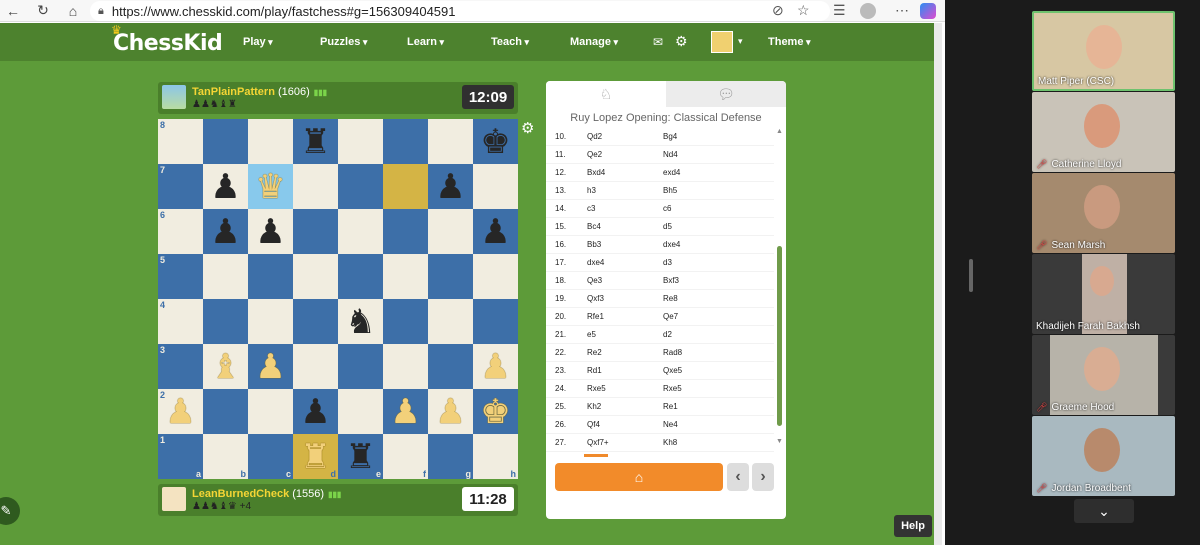 Image resolution: width=1200 pixels, height=545 pixels. I want to click on black-knight-icon: ♞, so click(360, 322).